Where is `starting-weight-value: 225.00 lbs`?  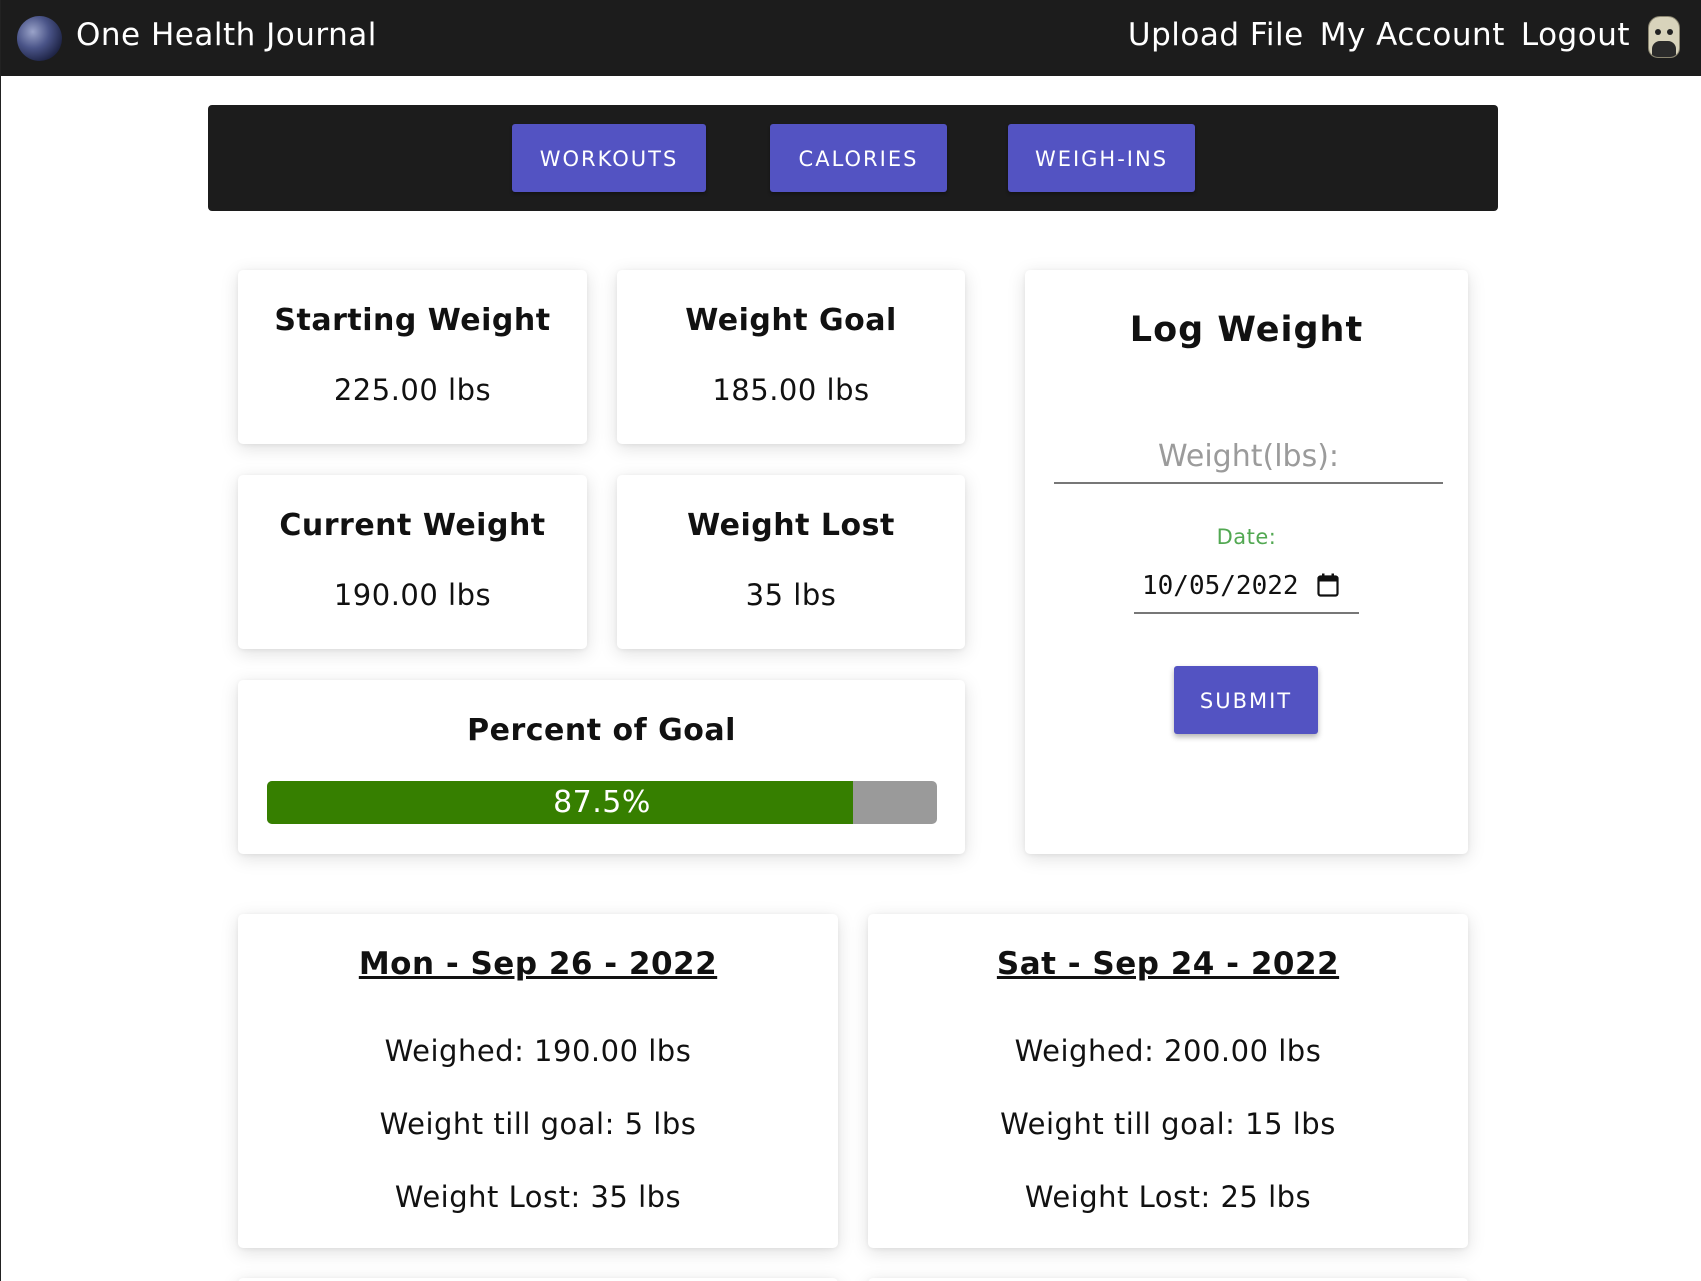 starting-weight-value: 225.00 lbs is located at coordinates (412, 390).